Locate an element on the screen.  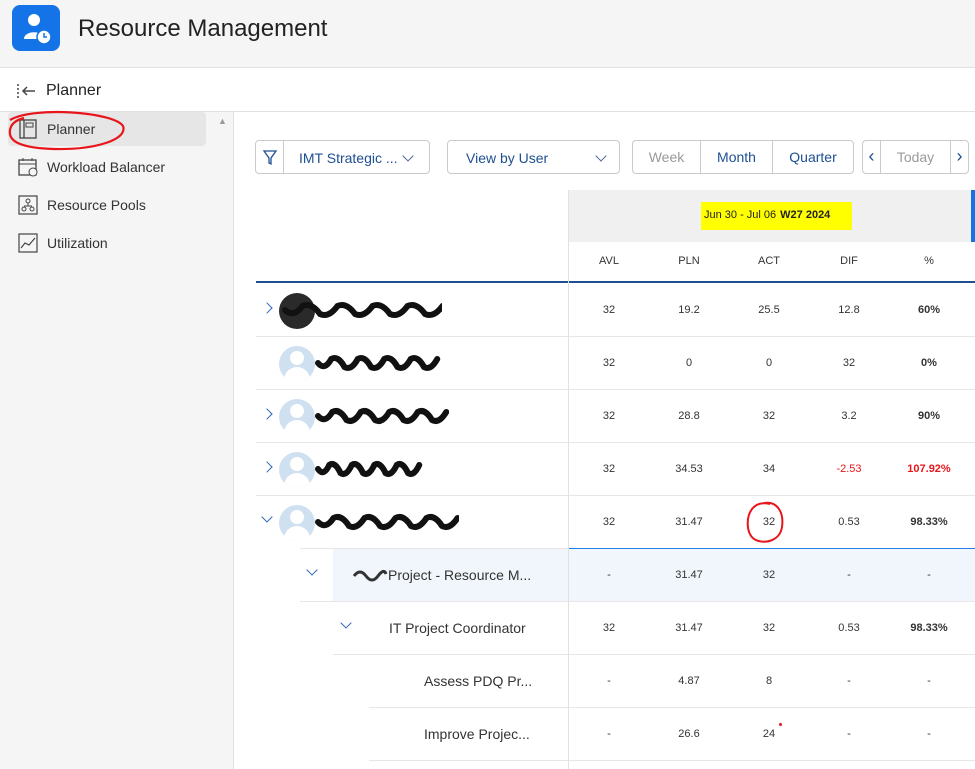
header-divider is located at coordinates (615, 282).